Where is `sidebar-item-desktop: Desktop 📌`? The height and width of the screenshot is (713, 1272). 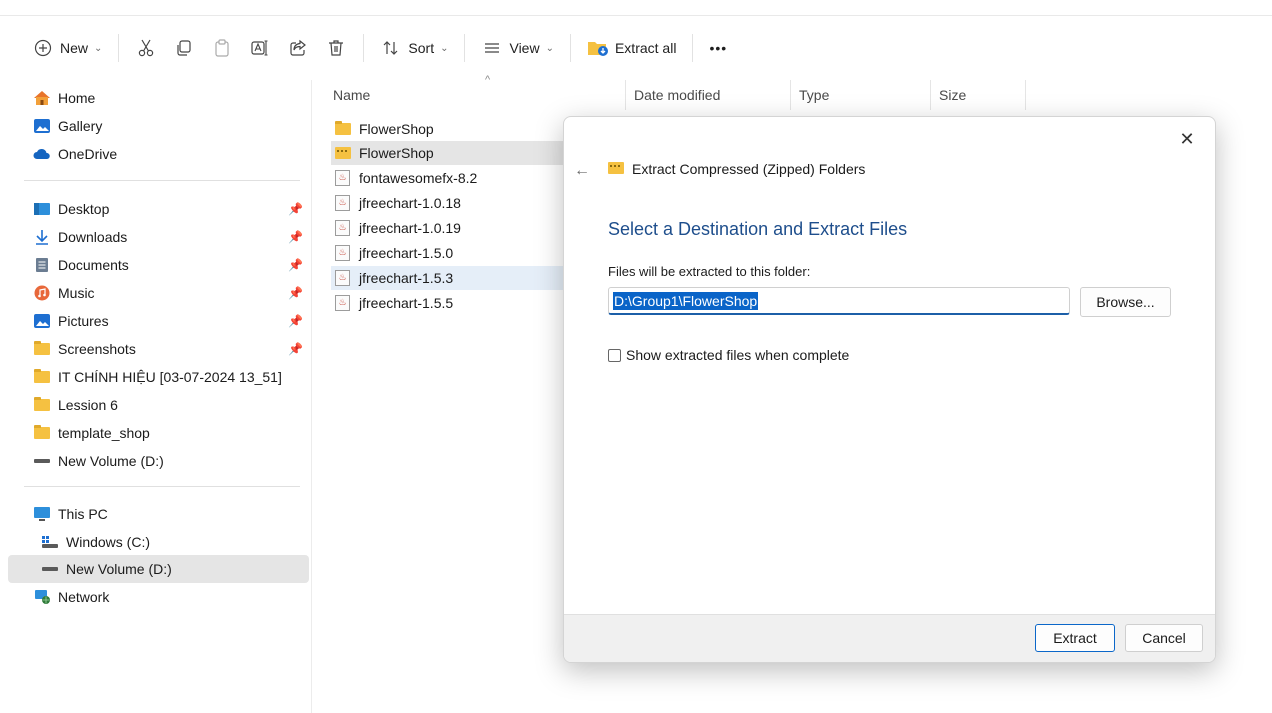
sidebar-item-desktop: Desktop 📌 is located at coordinates (158, 209).